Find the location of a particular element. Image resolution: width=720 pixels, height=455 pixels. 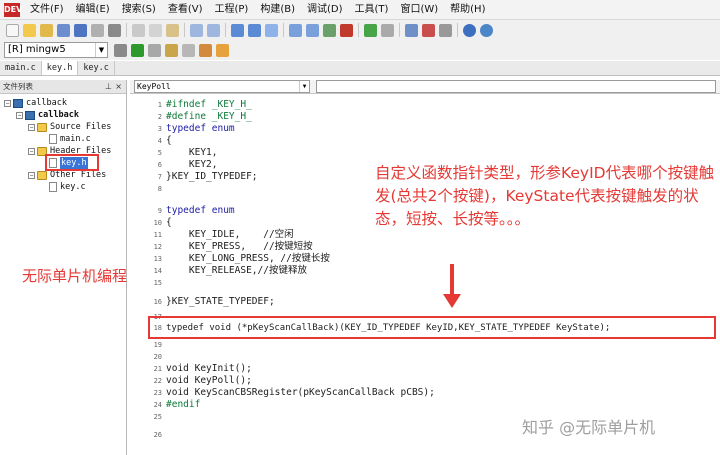

tree-root: − callback is located at coordinates (35, 103).